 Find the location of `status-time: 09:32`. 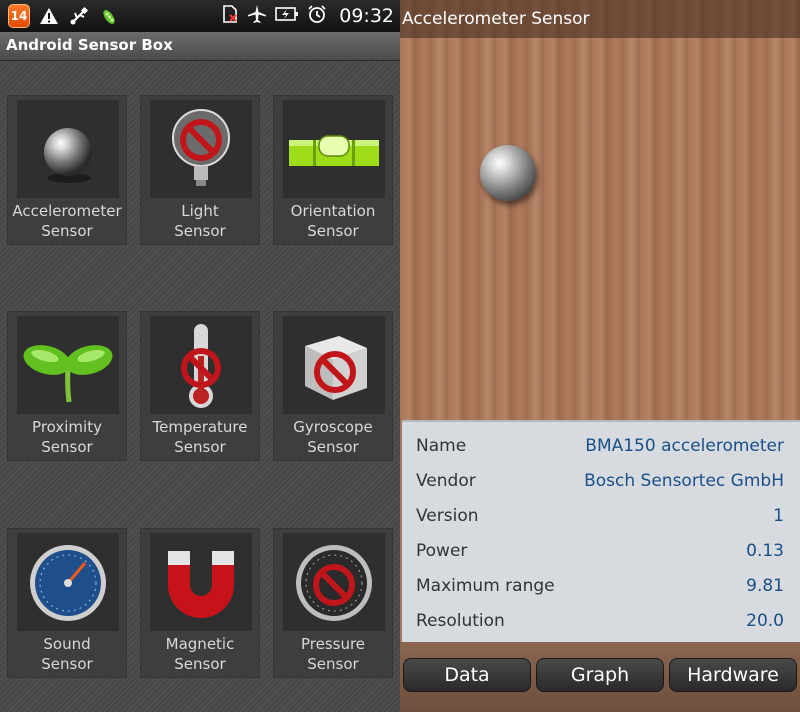

status-time: 09:32 is located at coordinates (366, 16).